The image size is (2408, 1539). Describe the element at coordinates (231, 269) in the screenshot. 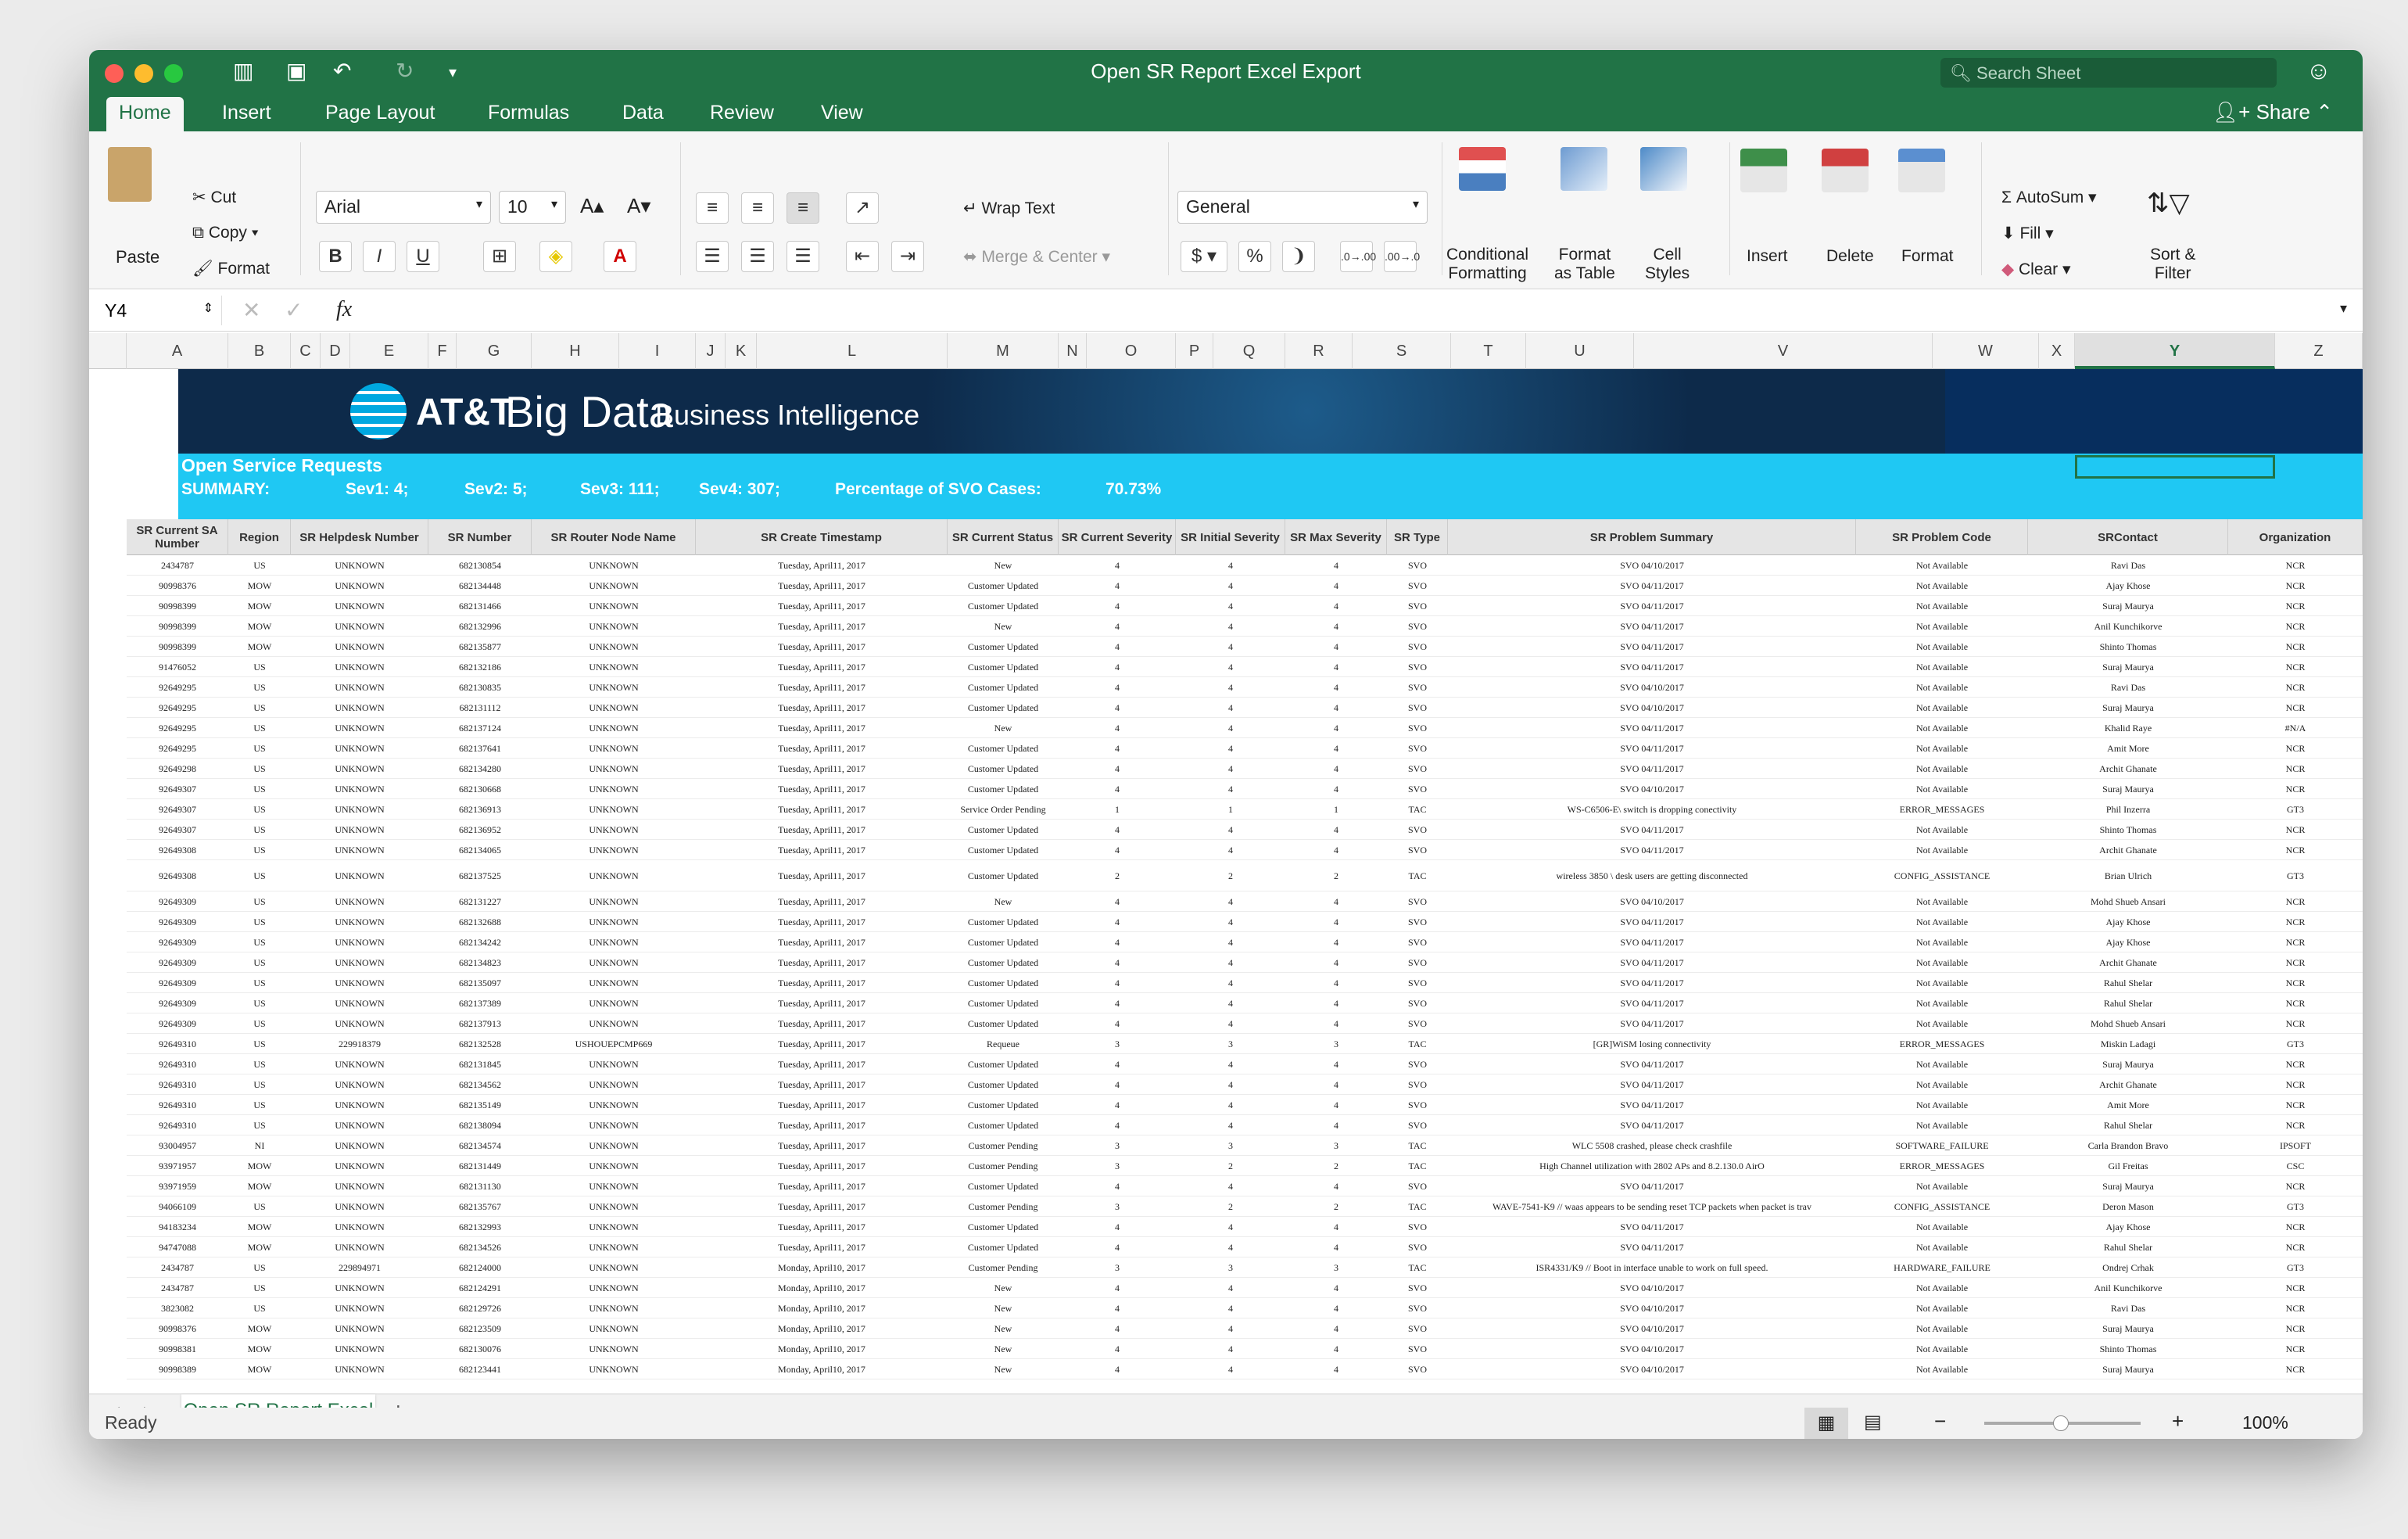

I see `format-painter-button: 🖌︎ Format` at that location.